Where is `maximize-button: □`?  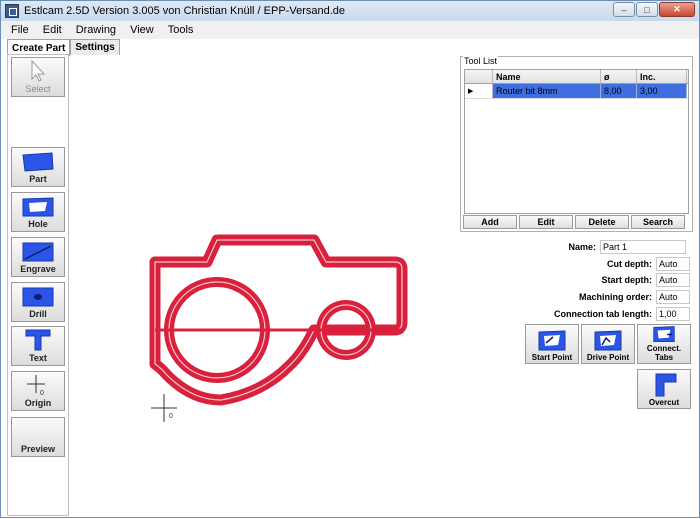 maximize-button: □ is located at coordinates (647, 9).